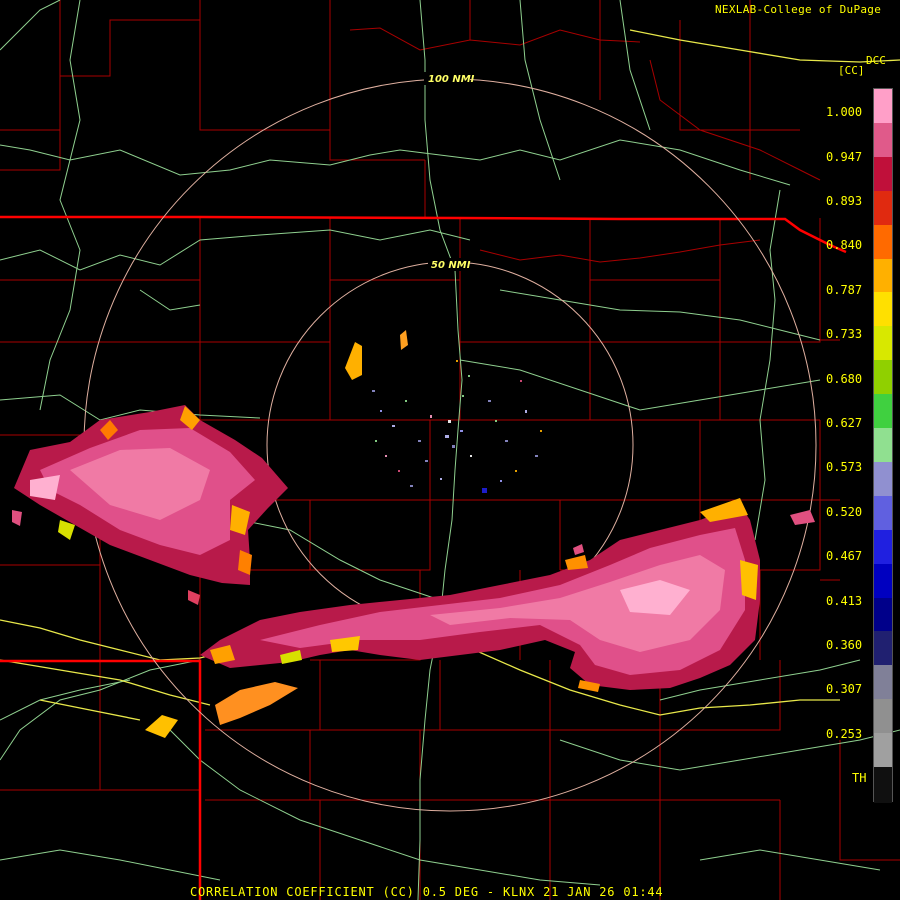 The image size is (900, 900). Describe the element at coordinates (844, 689) in the screenshot. I see `legend-label-0307: 0.307` at that location.